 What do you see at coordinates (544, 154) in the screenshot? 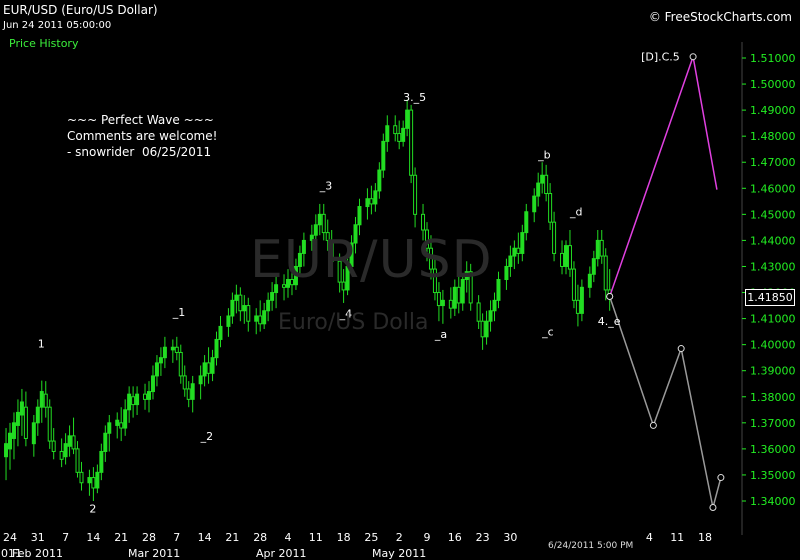
I see `wave-label: _b` at bounding box center [544, 154].